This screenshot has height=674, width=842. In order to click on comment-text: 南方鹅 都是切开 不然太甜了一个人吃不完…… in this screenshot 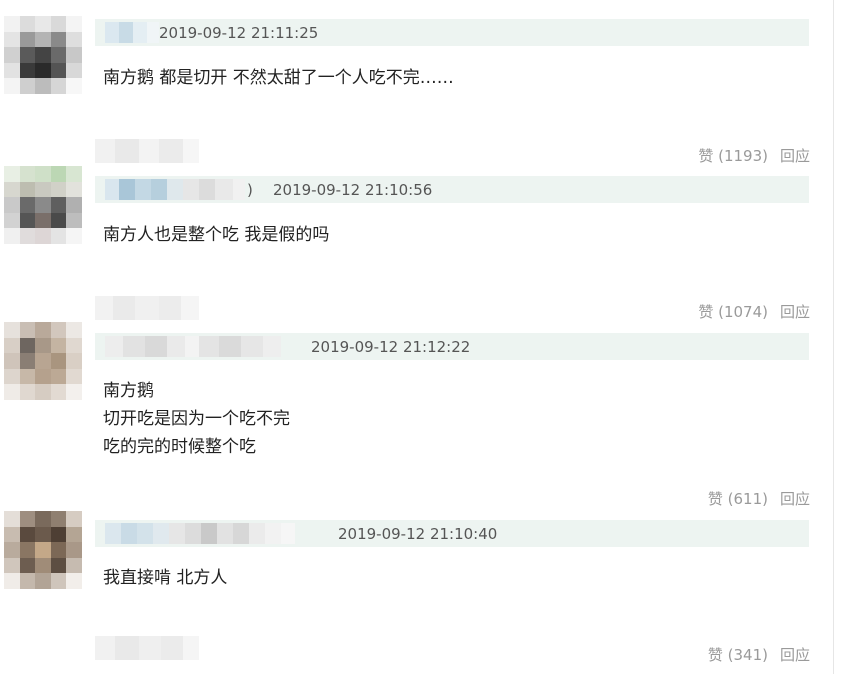, I will do `click(278, 78)`.